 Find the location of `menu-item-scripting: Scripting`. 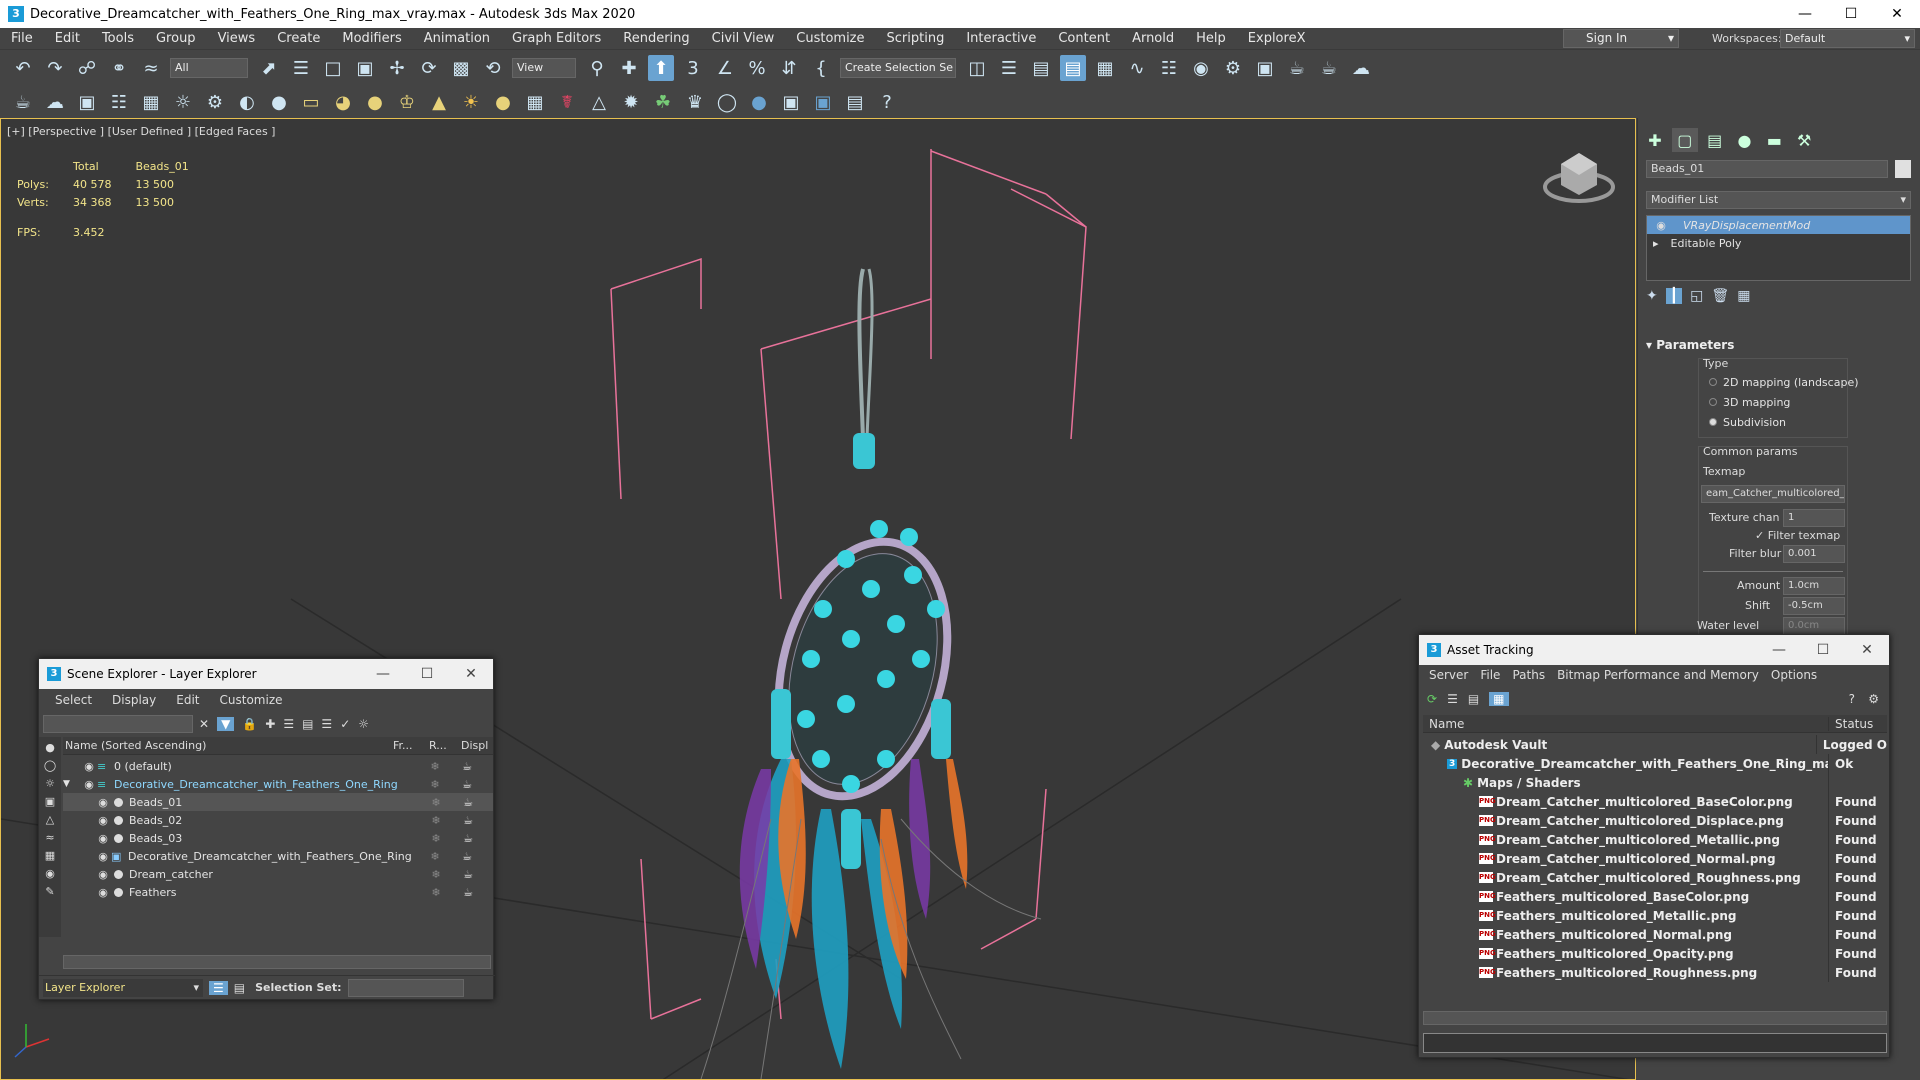

menu-item-scripting: Scripting is located at coordinates (916, 38).